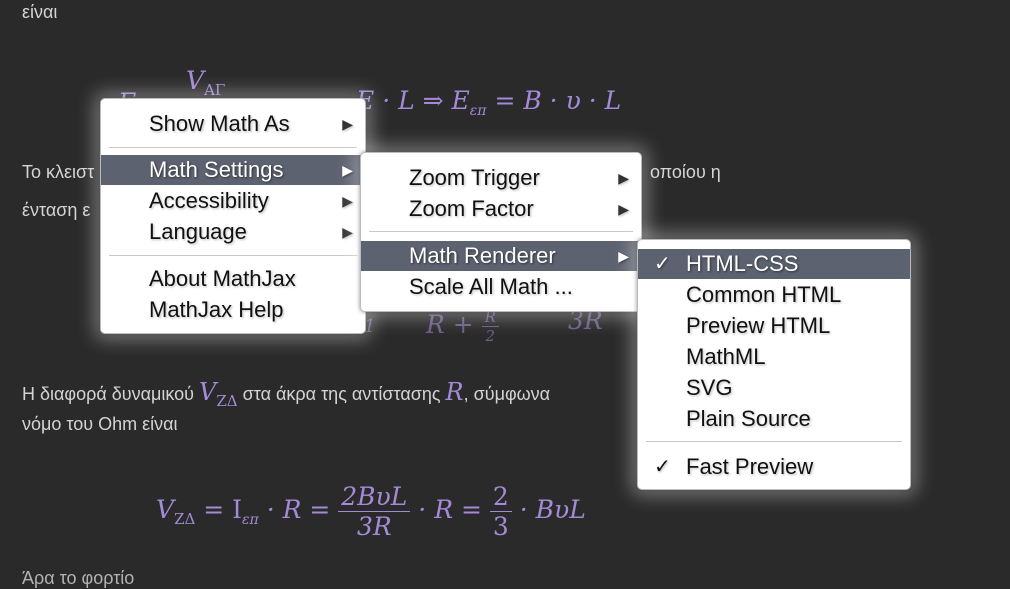  I want to click on menu-item-label: MathML, so click(726, 356).